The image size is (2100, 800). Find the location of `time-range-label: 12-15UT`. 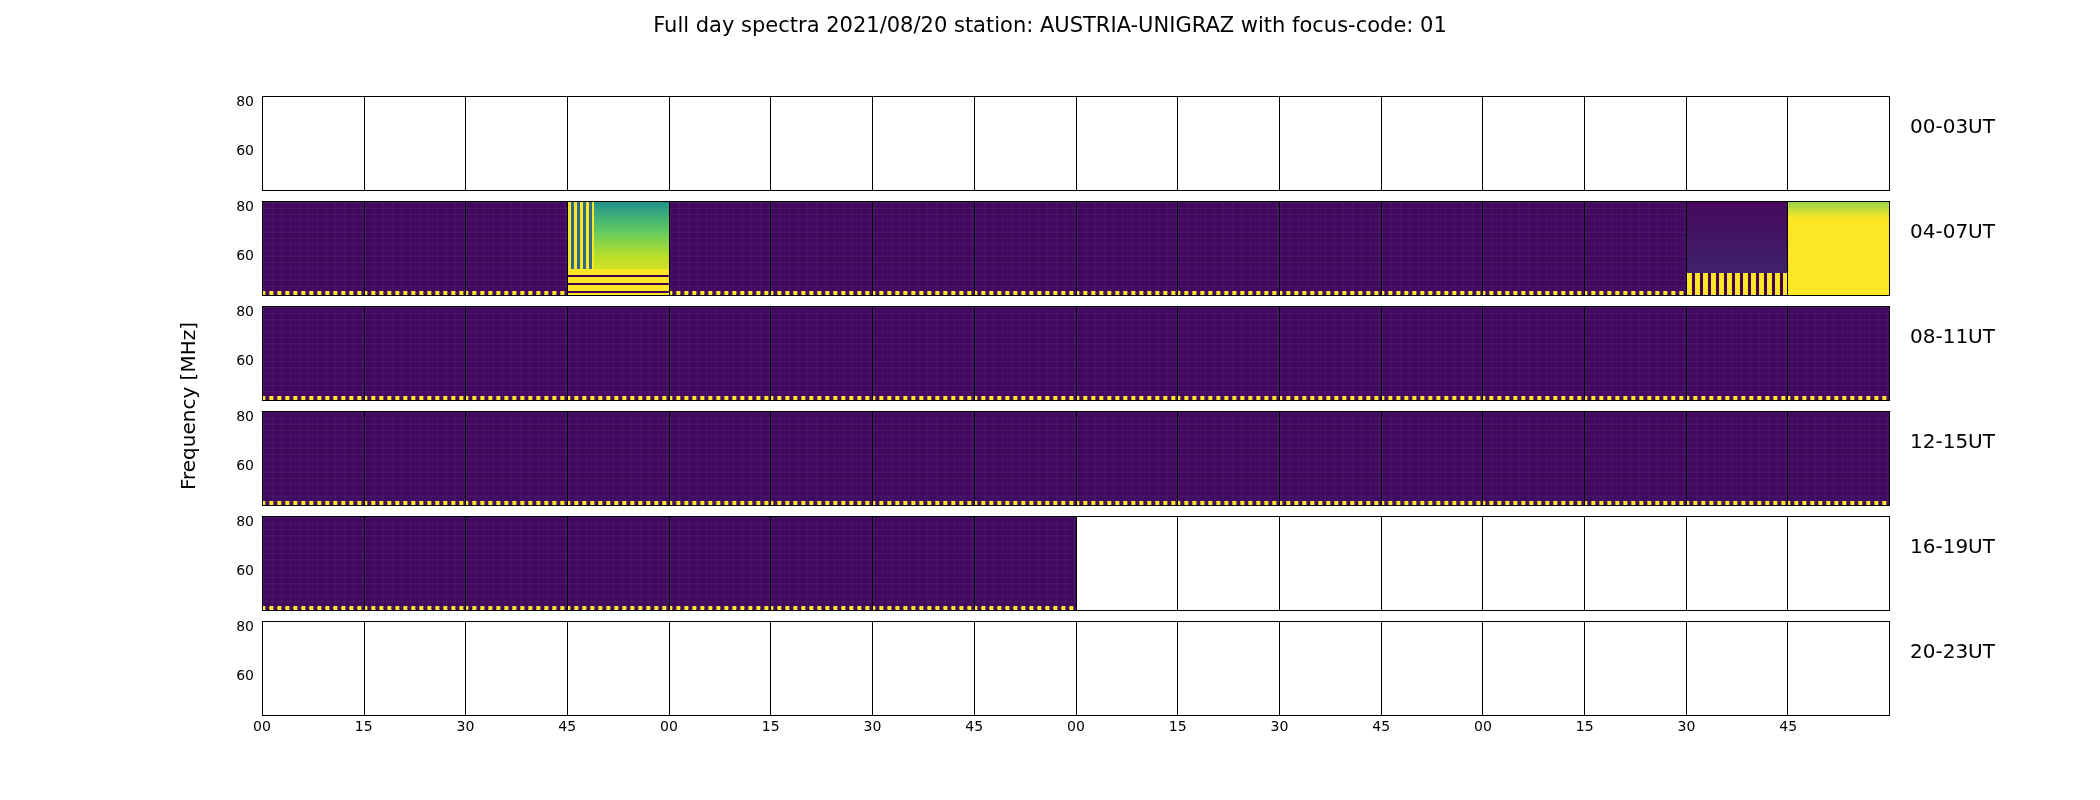

time-range-label: 12-15UT is located at coordinates (1952, 441).